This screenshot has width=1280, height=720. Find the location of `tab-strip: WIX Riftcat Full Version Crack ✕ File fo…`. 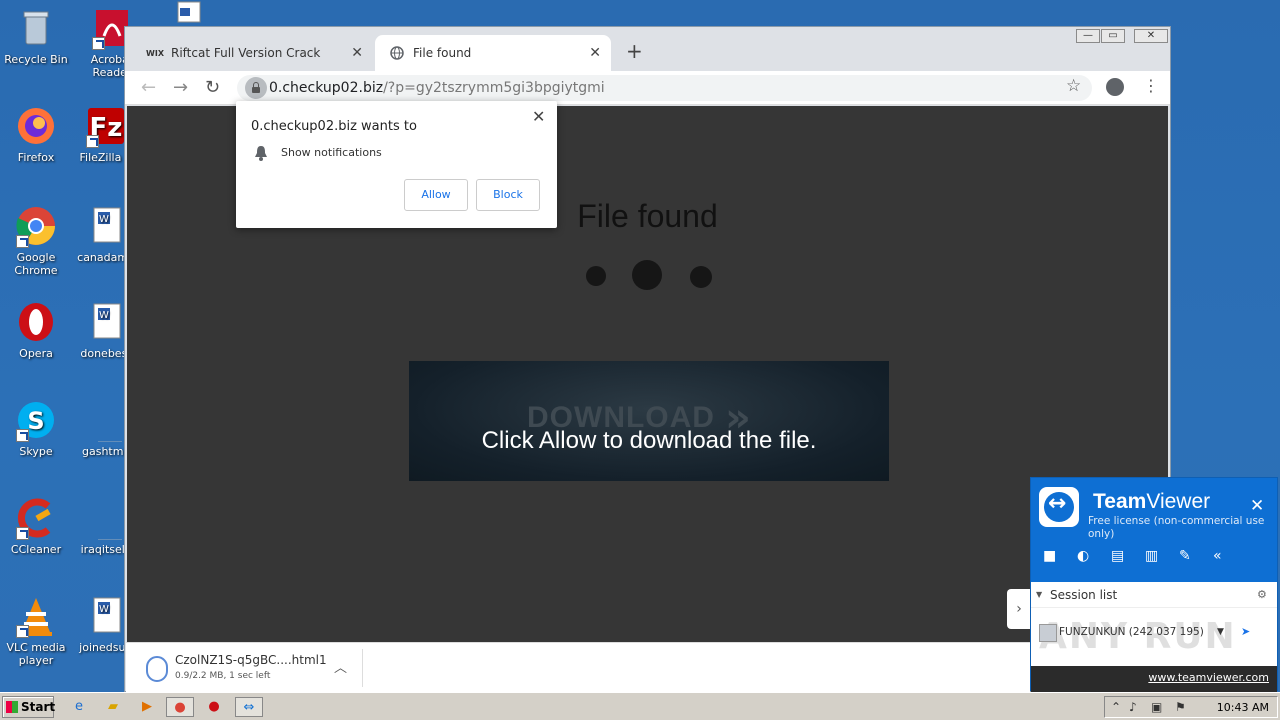

tab-strip: WIX Riftcat Full Version Crack ✕ File fo… is located at coordinates (647, 49).